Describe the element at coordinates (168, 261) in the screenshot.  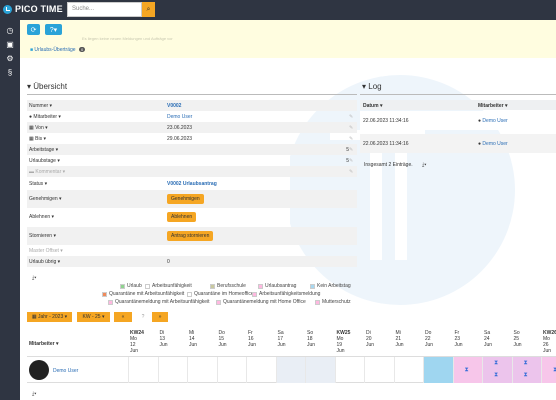
I see `overview-row-value: 0` at that location.